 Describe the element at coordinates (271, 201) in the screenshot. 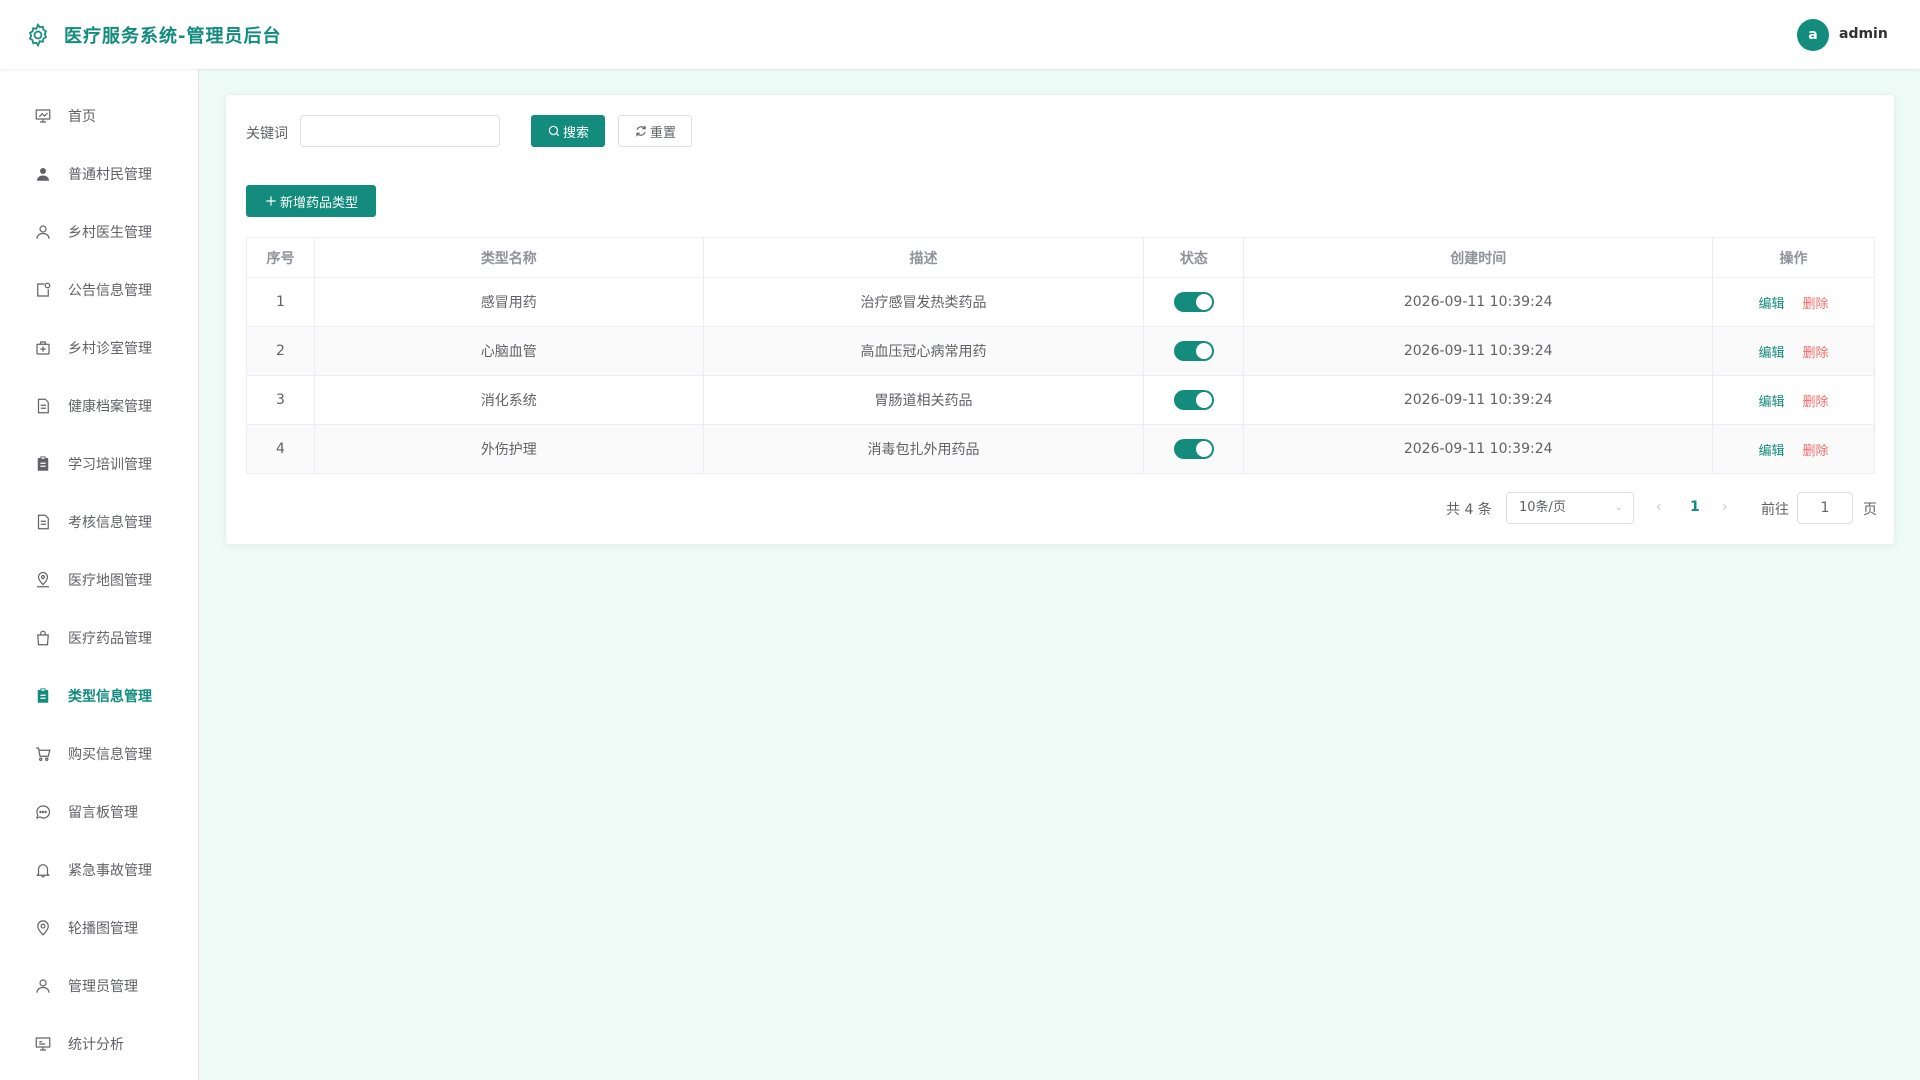

I see `plus-icon` at that location.